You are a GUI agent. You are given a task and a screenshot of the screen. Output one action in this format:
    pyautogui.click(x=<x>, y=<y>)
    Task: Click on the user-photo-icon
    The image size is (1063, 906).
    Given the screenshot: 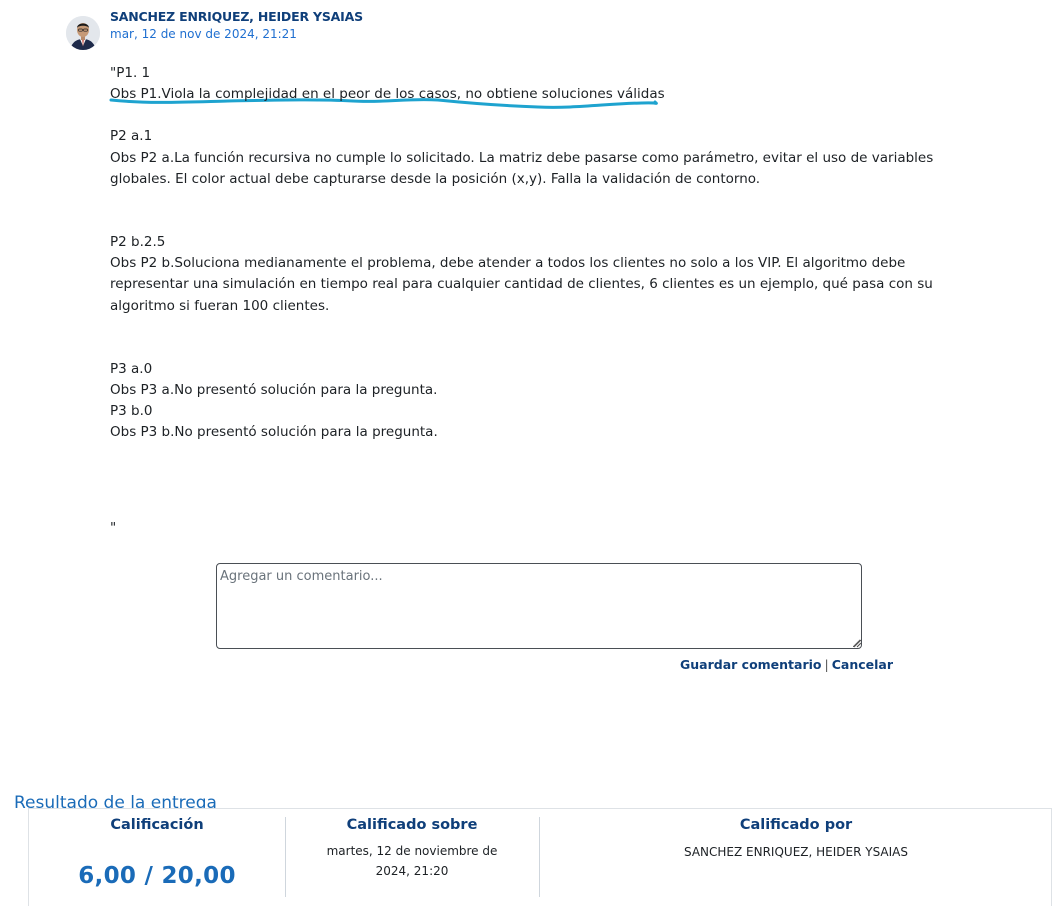 What is the action you would take?
    pyautogui.click(x=83, y=33)
    